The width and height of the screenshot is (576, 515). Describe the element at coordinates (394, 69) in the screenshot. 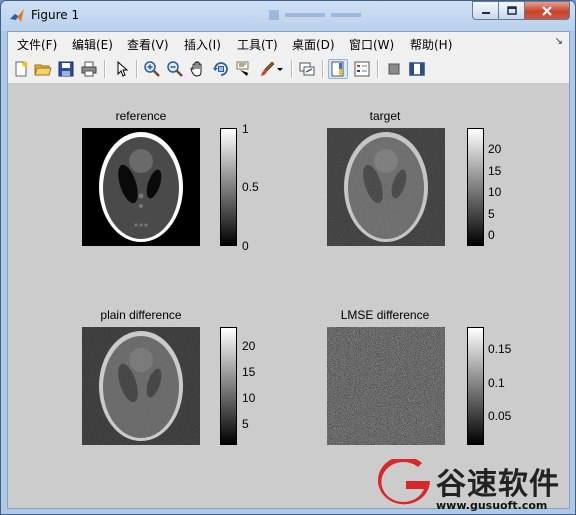

I see `hide-plot-tools-icon` at that location.